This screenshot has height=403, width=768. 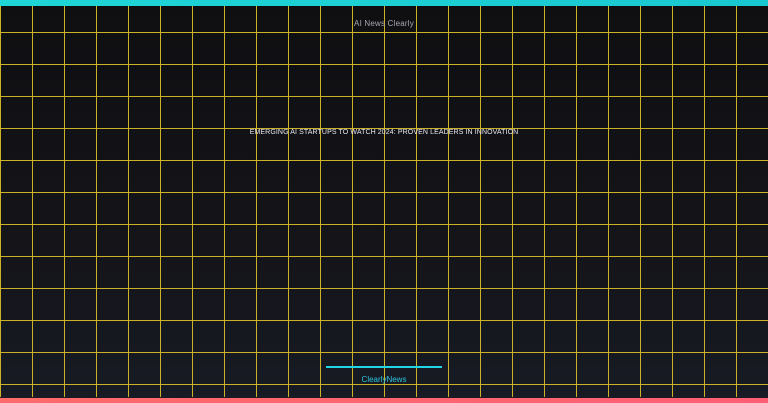 I want to click on bottom-accent-bar, so click(x=384, y=400).